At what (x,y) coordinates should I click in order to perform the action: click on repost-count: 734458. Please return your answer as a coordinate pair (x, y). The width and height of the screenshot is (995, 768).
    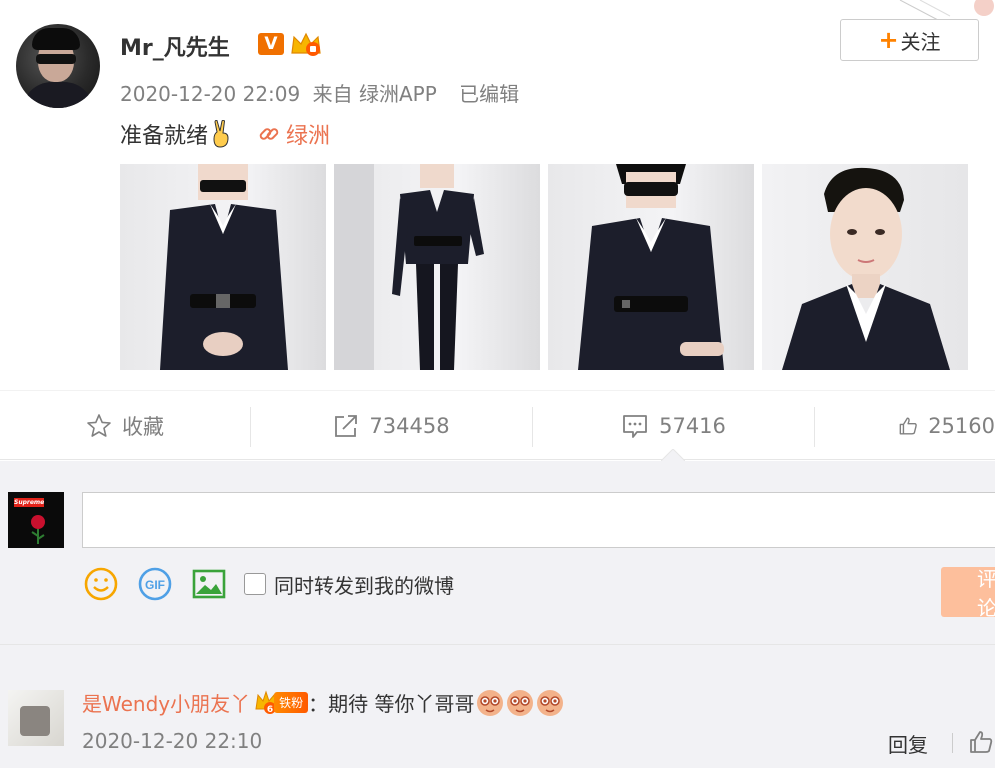
    Looking at the image, I should click on (409, 426).